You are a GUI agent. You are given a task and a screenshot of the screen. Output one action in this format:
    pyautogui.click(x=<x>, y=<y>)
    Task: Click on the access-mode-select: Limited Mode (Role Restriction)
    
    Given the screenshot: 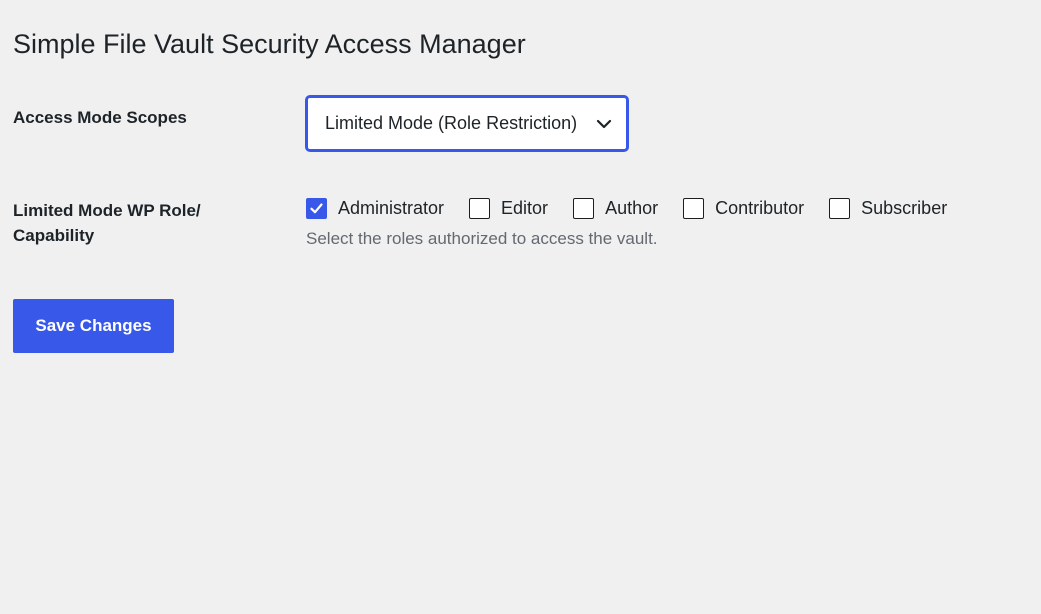 What is the action you would take?
    pyautogui.click(x=467, y=123)
    